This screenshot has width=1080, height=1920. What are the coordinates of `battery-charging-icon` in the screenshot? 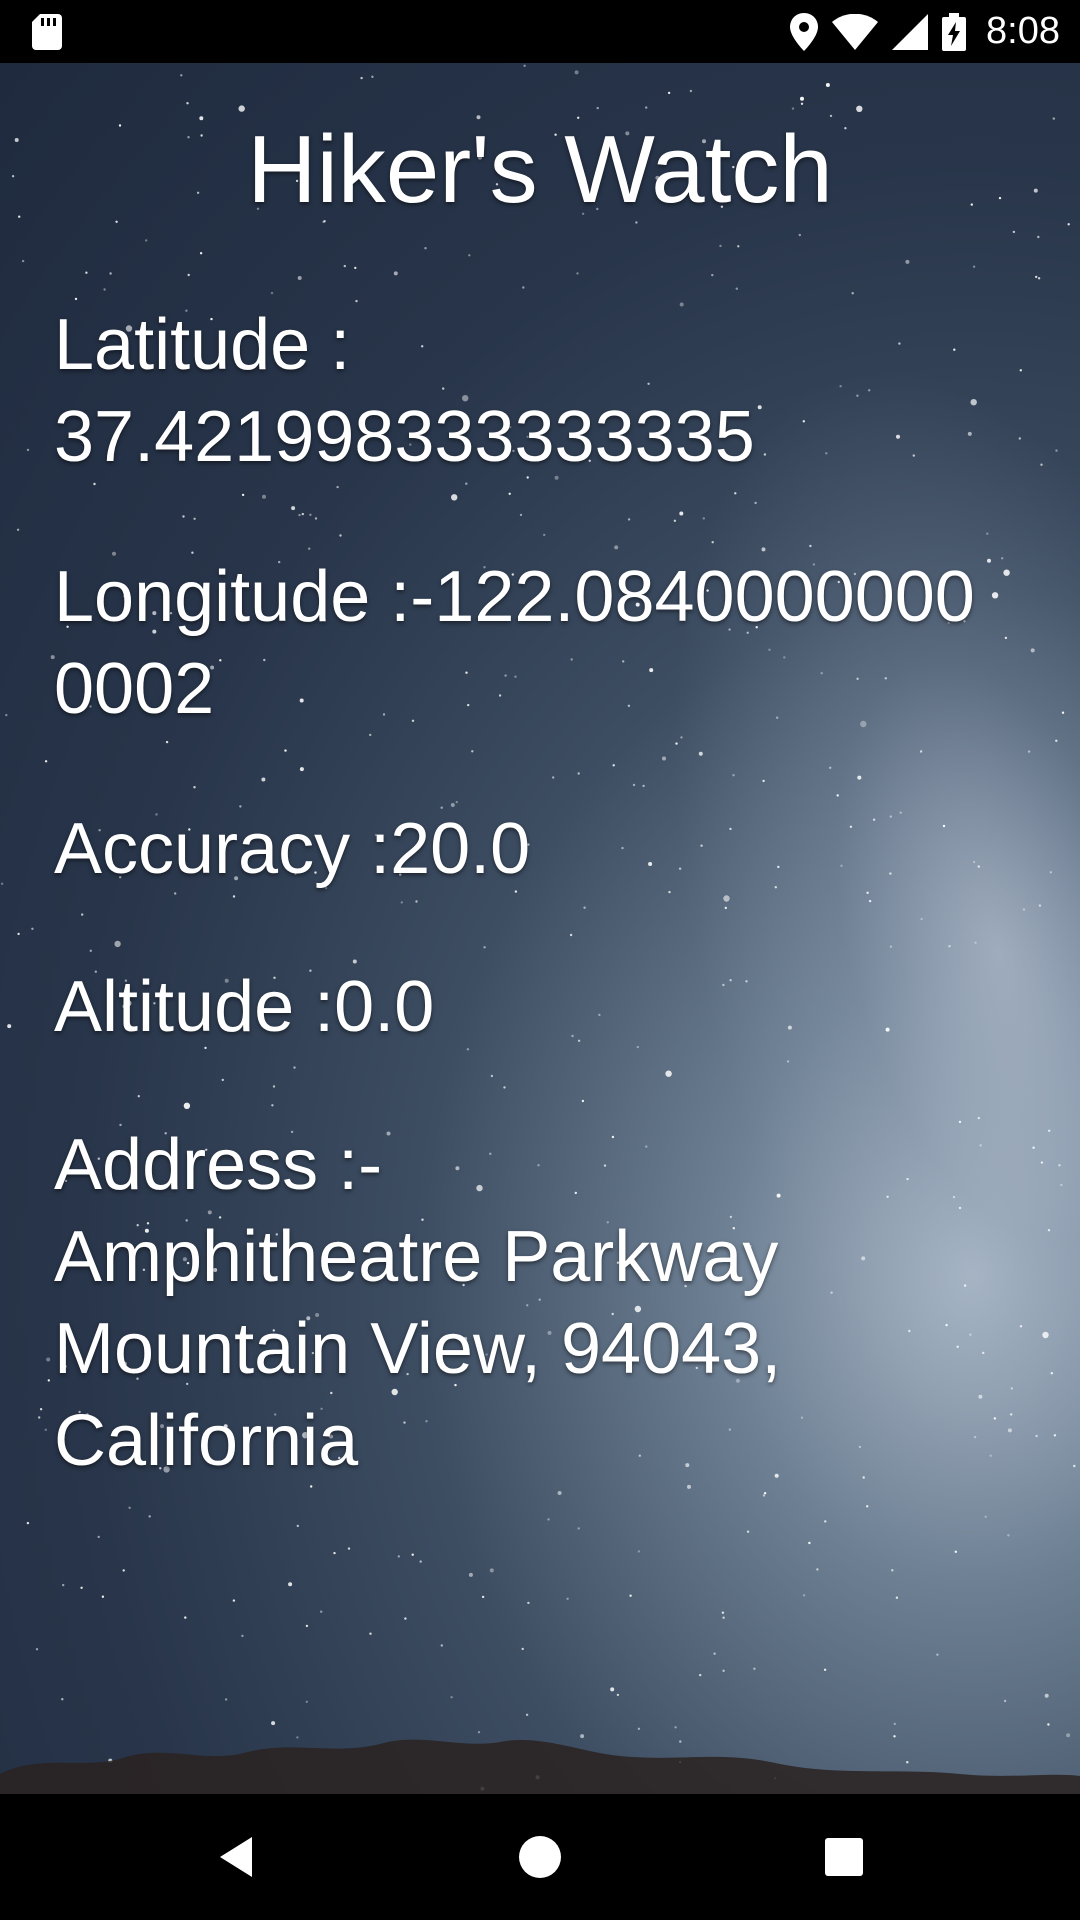 It's located at (954, 31).